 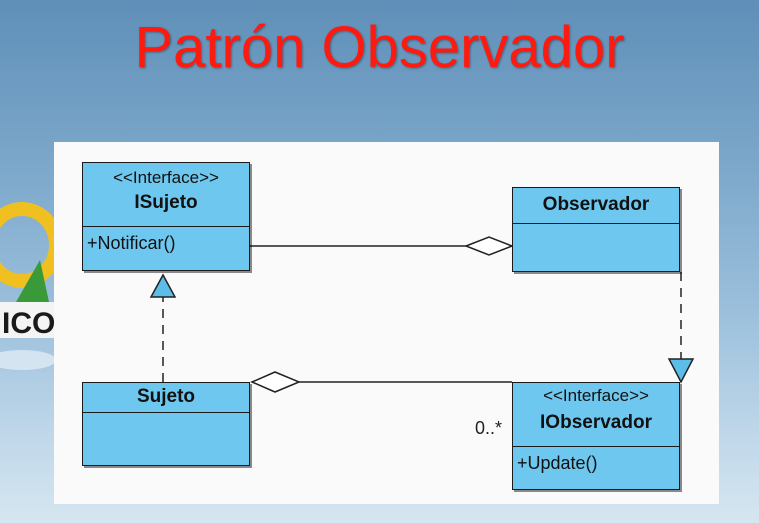 I want to click on class-name: ISujeto, so click(x=166, y=202).